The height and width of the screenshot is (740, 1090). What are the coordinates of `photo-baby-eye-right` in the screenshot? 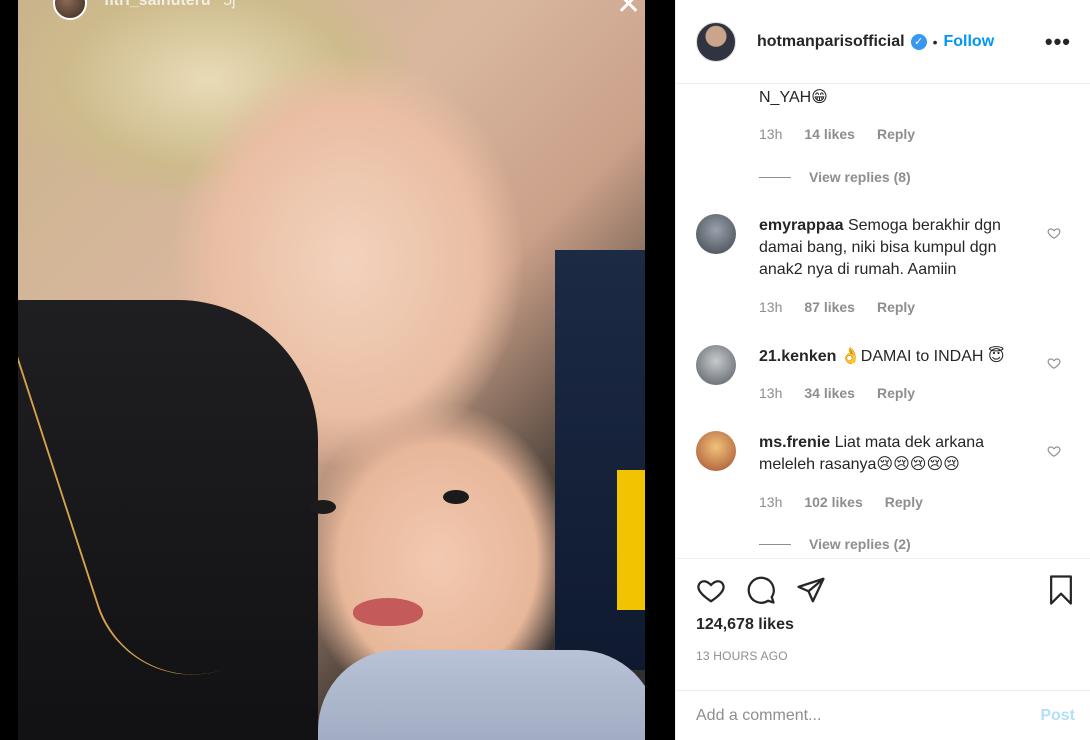 It's located at (456, 497).